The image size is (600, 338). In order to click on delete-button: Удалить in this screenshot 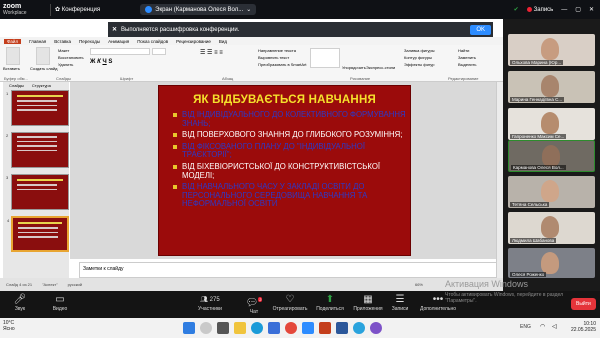, I will do `click(65, 64)`.